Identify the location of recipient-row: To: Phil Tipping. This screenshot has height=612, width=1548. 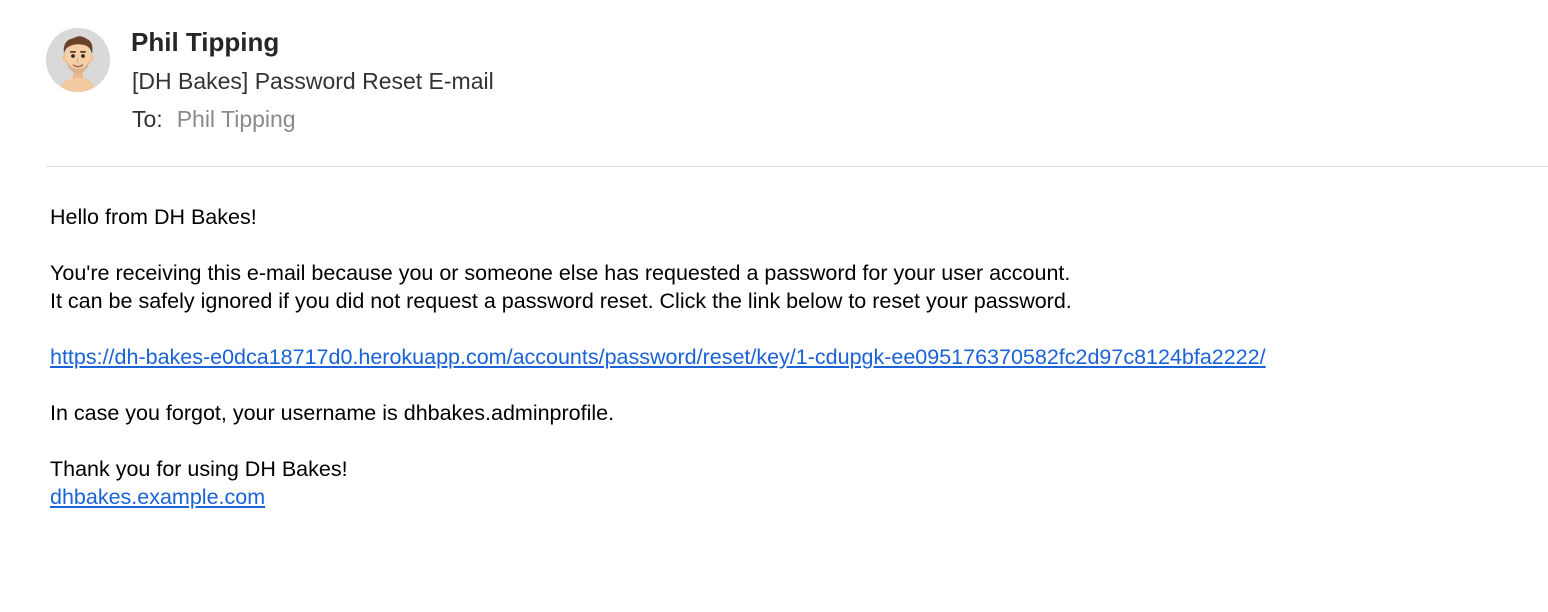
(214, 119).